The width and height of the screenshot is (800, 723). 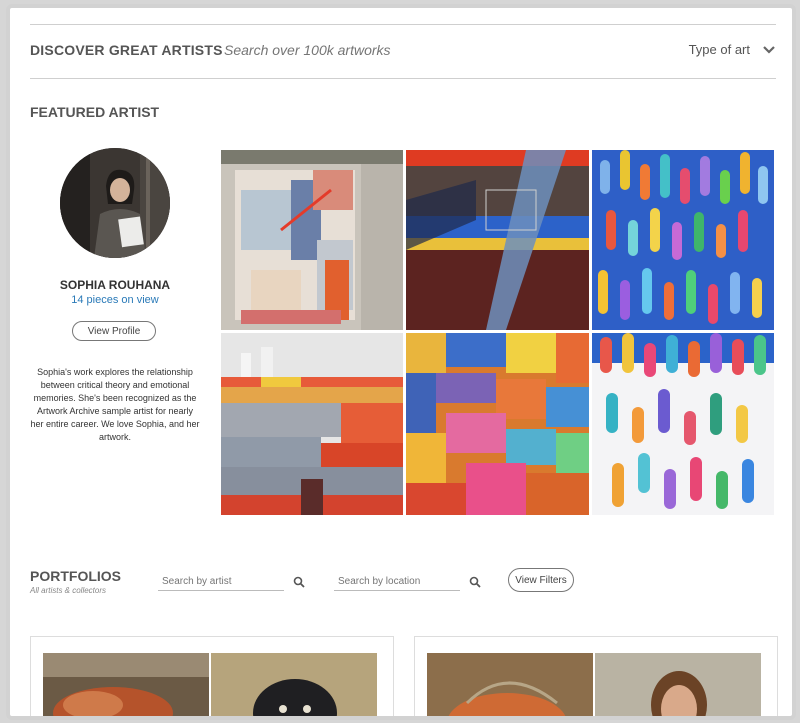 I want to click on discover-title: DISCOVER GREAT ARTISTS, so click(x=126, y=50).